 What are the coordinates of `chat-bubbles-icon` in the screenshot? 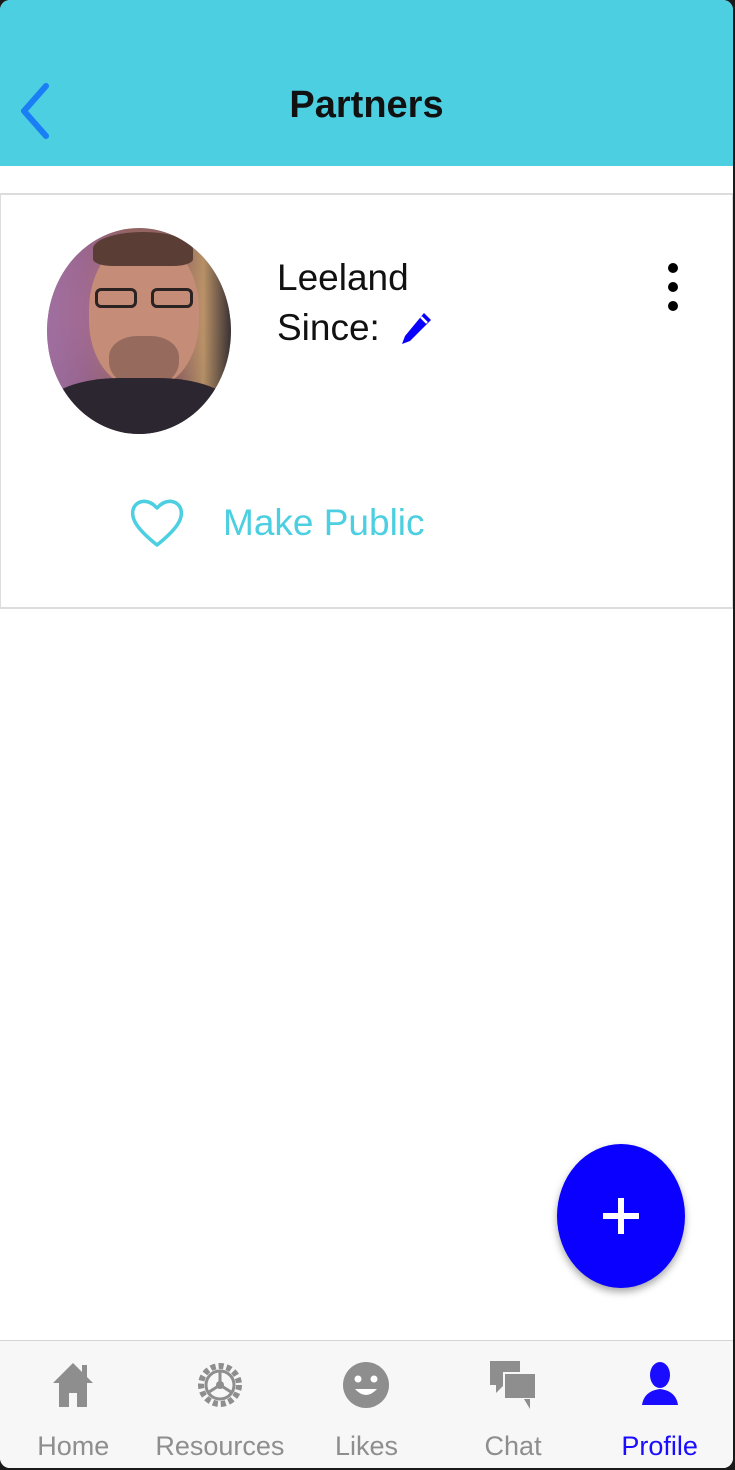 It's located at (514, 1385).